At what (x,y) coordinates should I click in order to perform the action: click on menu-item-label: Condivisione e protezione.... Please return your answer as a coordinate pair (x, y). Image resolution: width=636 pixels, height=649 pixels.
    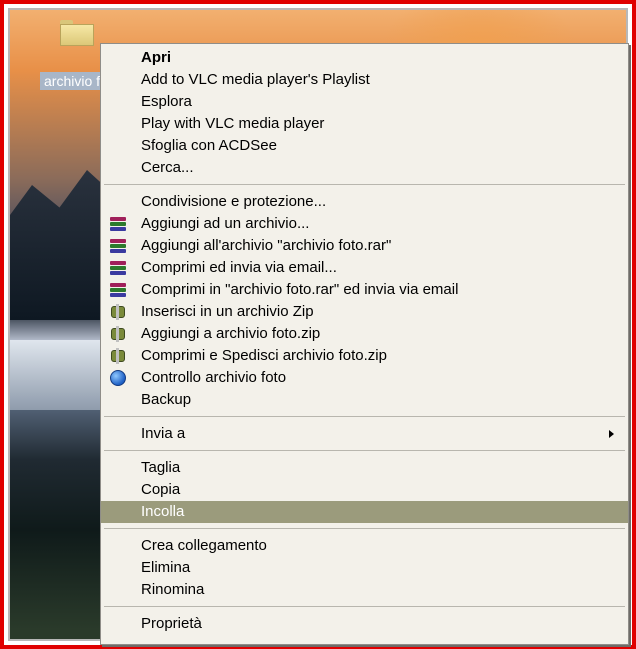
    Looking at the image, I should click on (234, 201).